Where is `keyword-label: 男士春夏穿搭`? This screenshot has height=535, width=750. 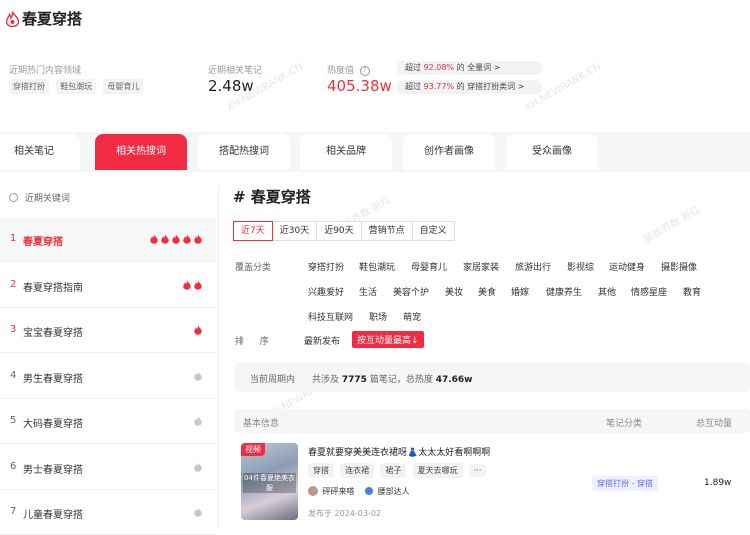
keyword-label: 男士春夏穿搭 is located at coordinates (53, 470).